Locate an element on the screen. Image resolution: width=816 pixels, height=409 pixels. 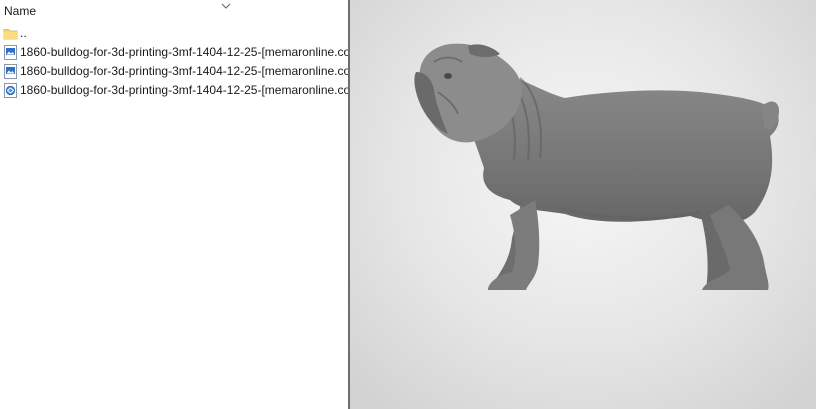
3d-model-file-icon is located at coordinates (10, 90).